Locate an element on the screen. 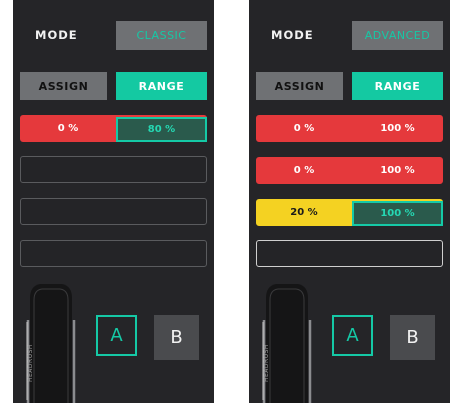 This screenshot has height=403, width=457. range-slot-1: 0 % 80 % is located at coordinates (113, 128).